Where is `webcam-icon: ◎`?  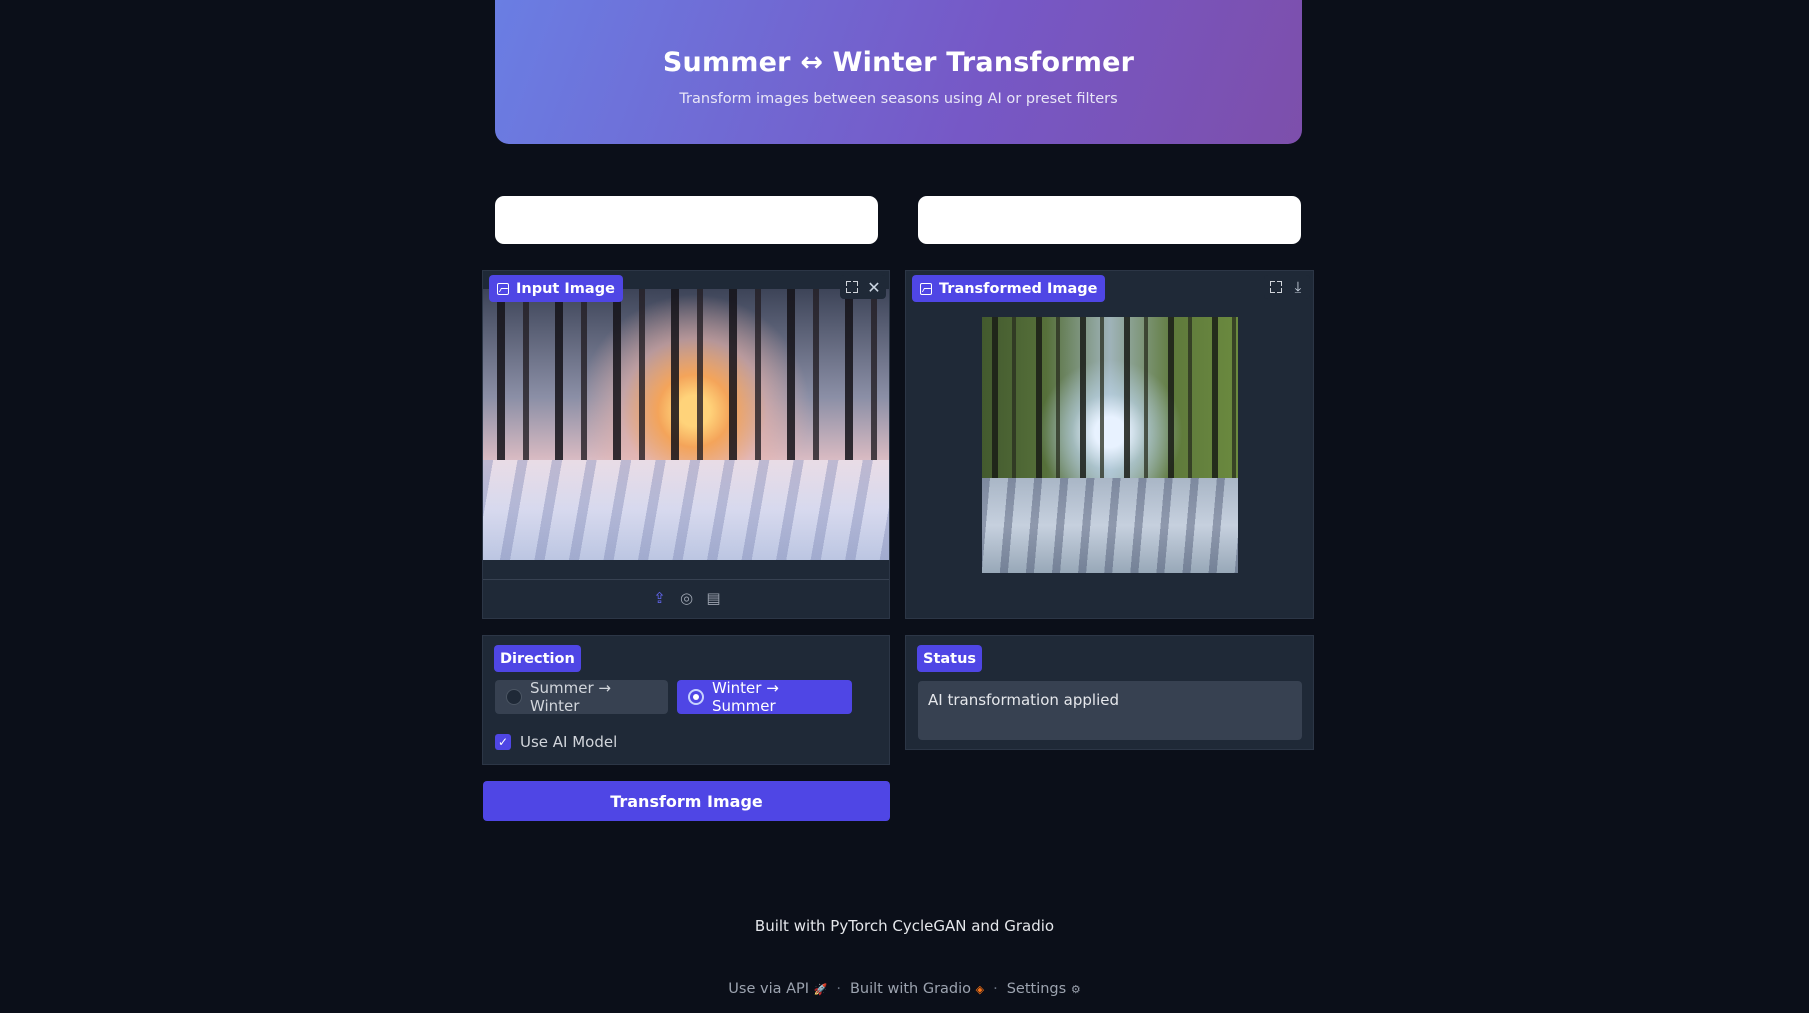
webcam-icon: ◎ is located at coordinates (686, 598).